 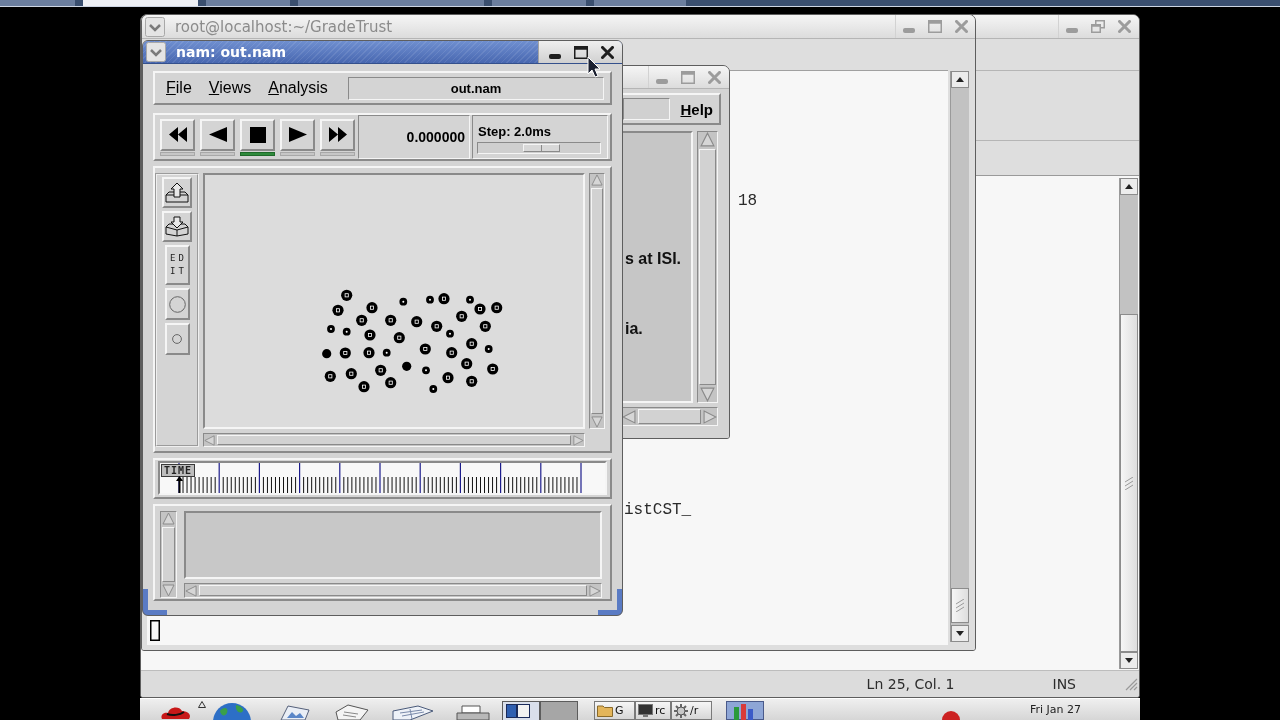 What do you see at coordinates (352, 712) in the screenshot?
I see `document-icon` at bounding box center [352, 712].